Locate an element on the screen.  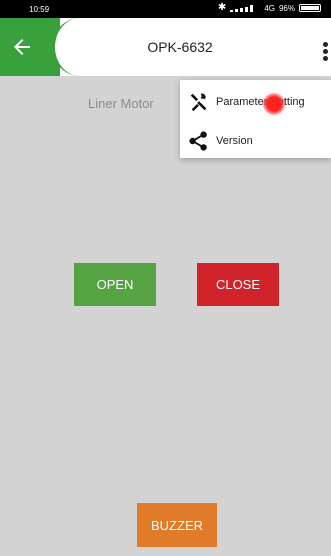
signal-icon is located at coordinates (245, 8).